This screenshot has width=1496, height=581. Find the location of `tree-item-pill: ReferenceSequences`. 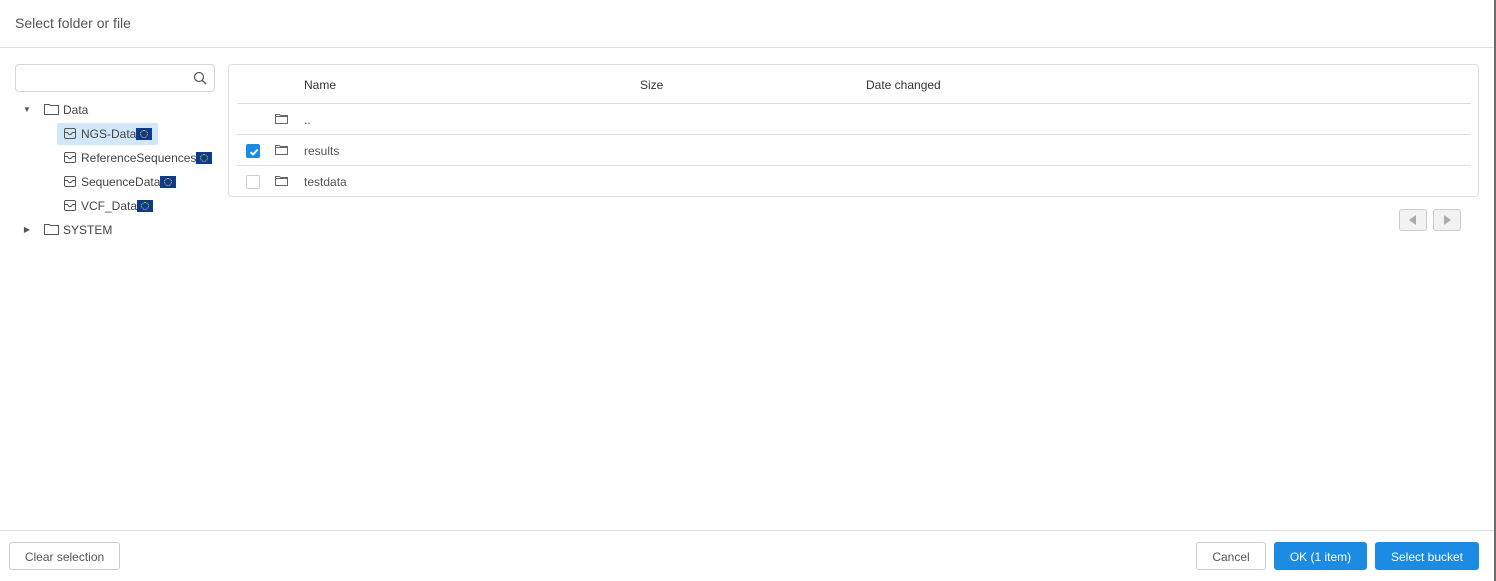

tree-item-pill: ReferenceSequences is located at coordinates (137, 158).